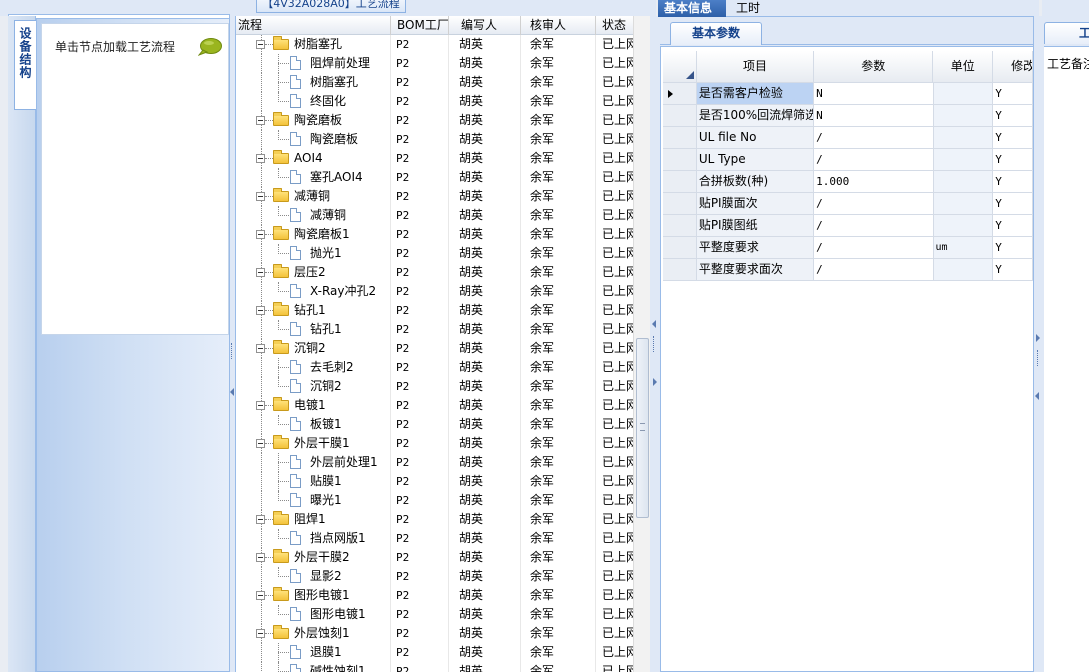  I want to click on column-header-item: 项目, so click(755, 67).